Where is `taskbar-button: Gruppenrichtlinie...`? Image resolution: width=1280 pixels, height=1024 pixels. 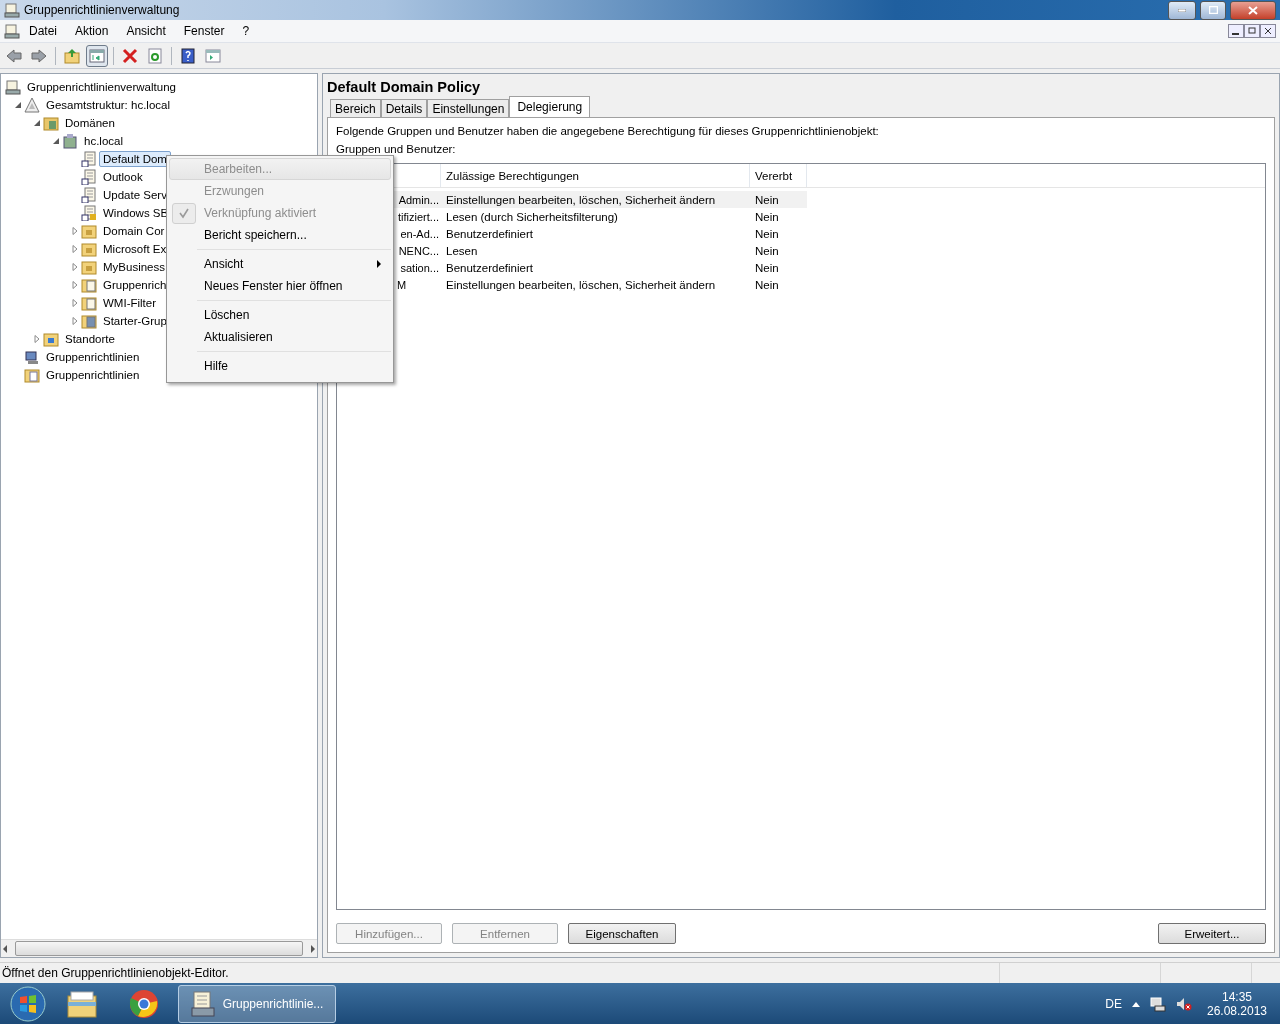 taskbar-button: Gruppenrichtlinie... is located at coordinates (257, 1003).